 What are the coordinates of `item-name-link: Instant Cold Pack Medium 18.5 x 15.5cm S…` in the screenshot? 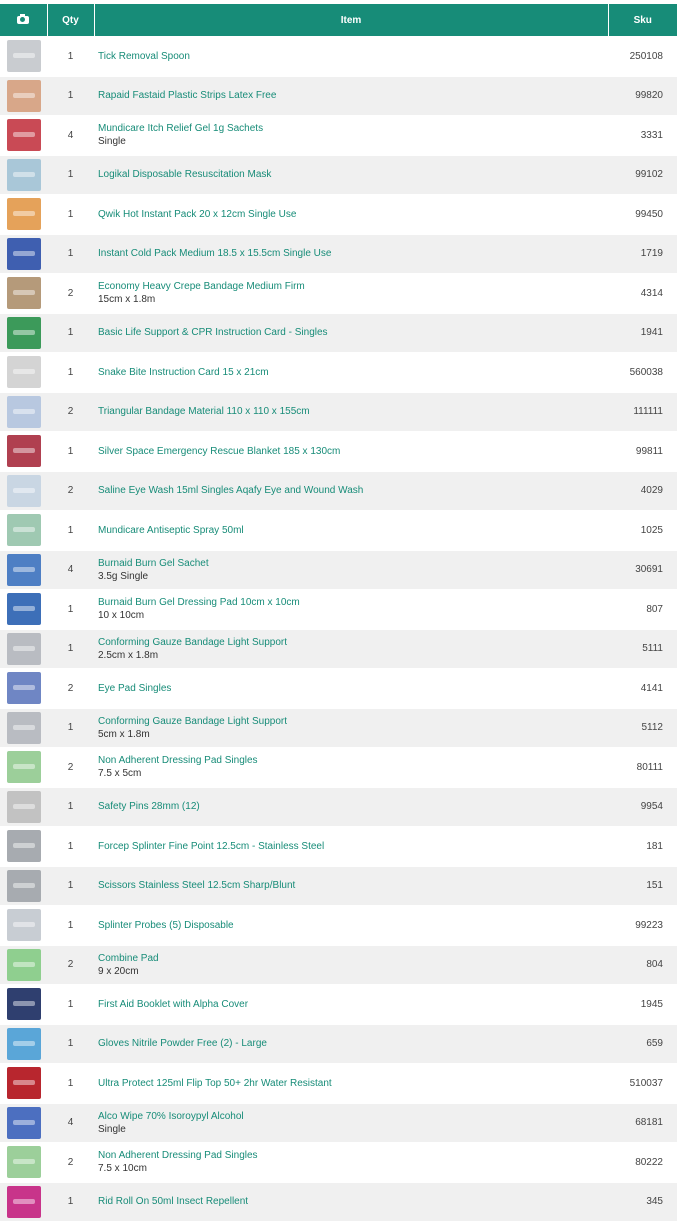 It's located at (353, 253).